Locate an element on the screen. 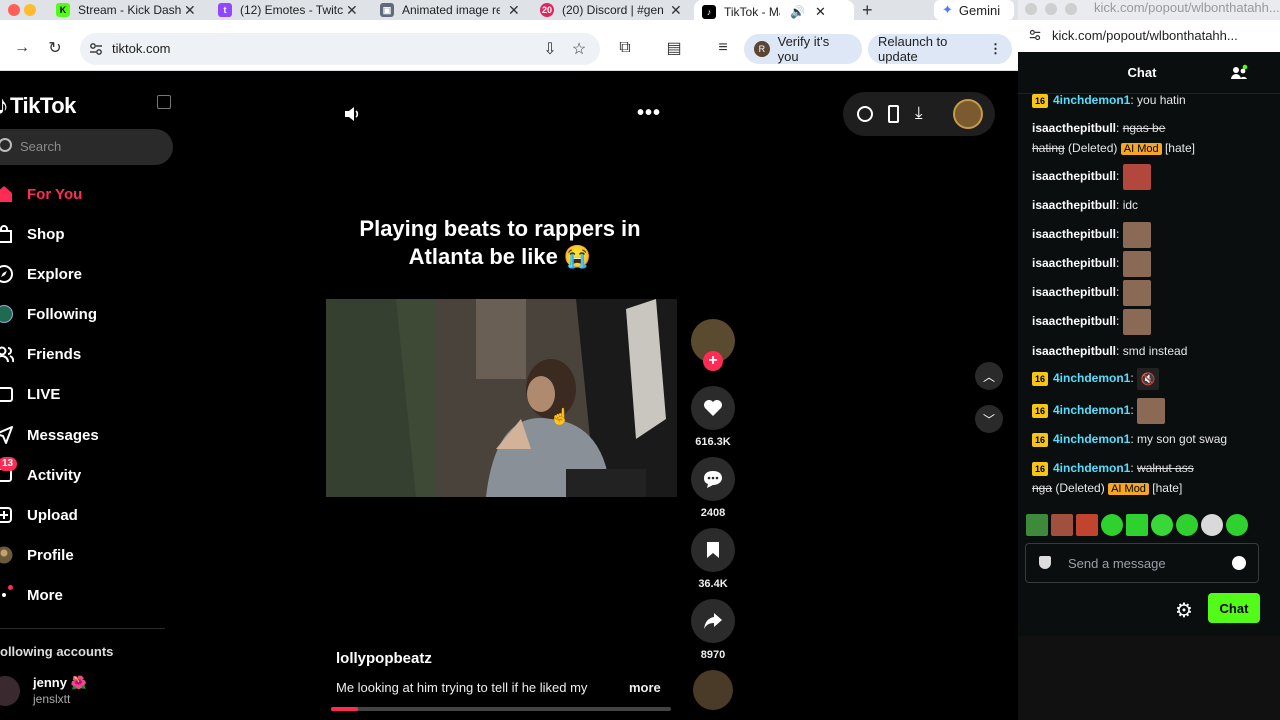 This screenshot has width=1280, height=720. nav-label: Explore is located at coordinates (55, 274).